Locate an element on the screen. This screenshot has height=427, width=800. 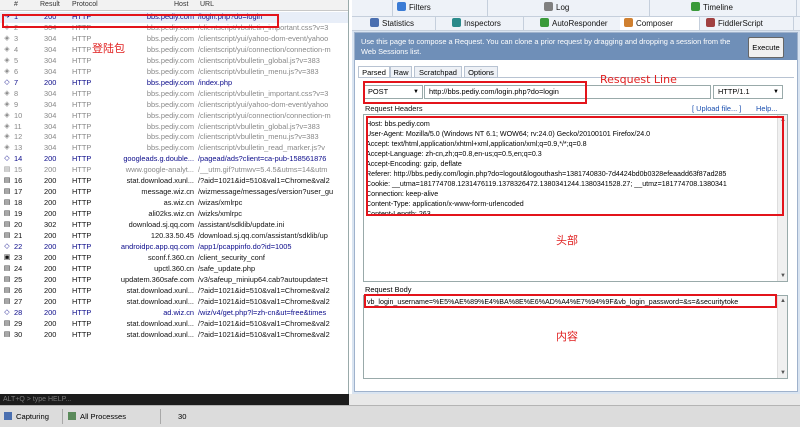
cell-id: 28 is located at coordinates (18, 312).